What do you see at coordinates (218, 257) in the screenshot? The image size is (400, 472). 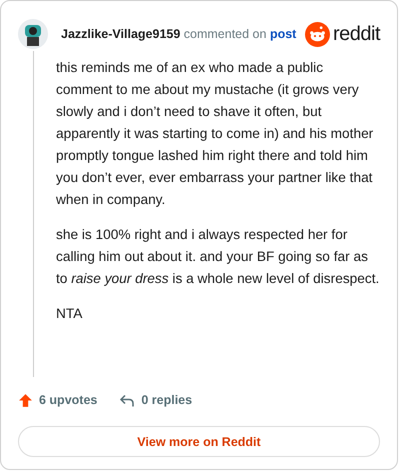 I see `comment-paragraph: she is 100% right and i always respected her for calling him out about it. and your BF going so far as to raise your dress is a whole new level of disrespect.` at bounding box center [218, 257].